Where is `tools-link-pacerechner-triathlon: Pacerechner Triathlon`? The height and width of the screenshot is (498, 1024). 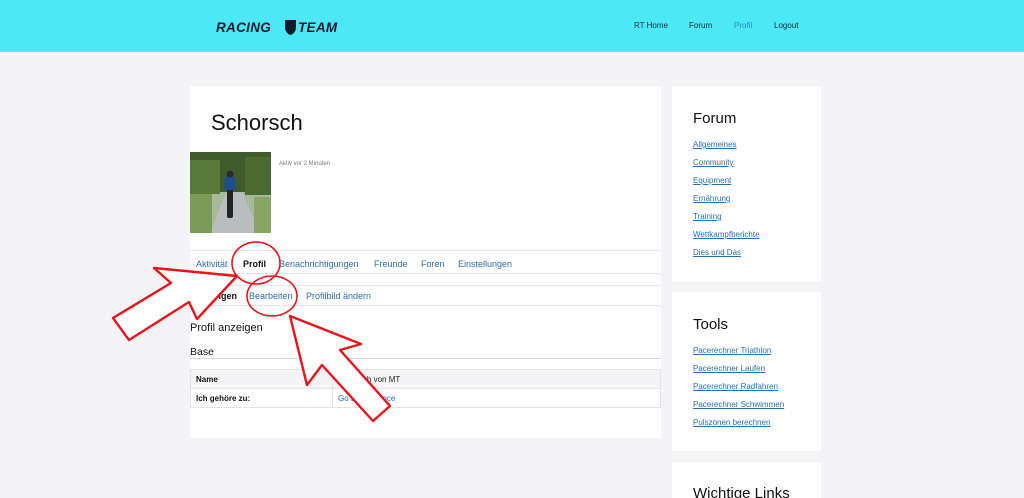
tools-link-pacerechner-triathlon: Pacerechner Triathlon is located at coordinates (732, 350).